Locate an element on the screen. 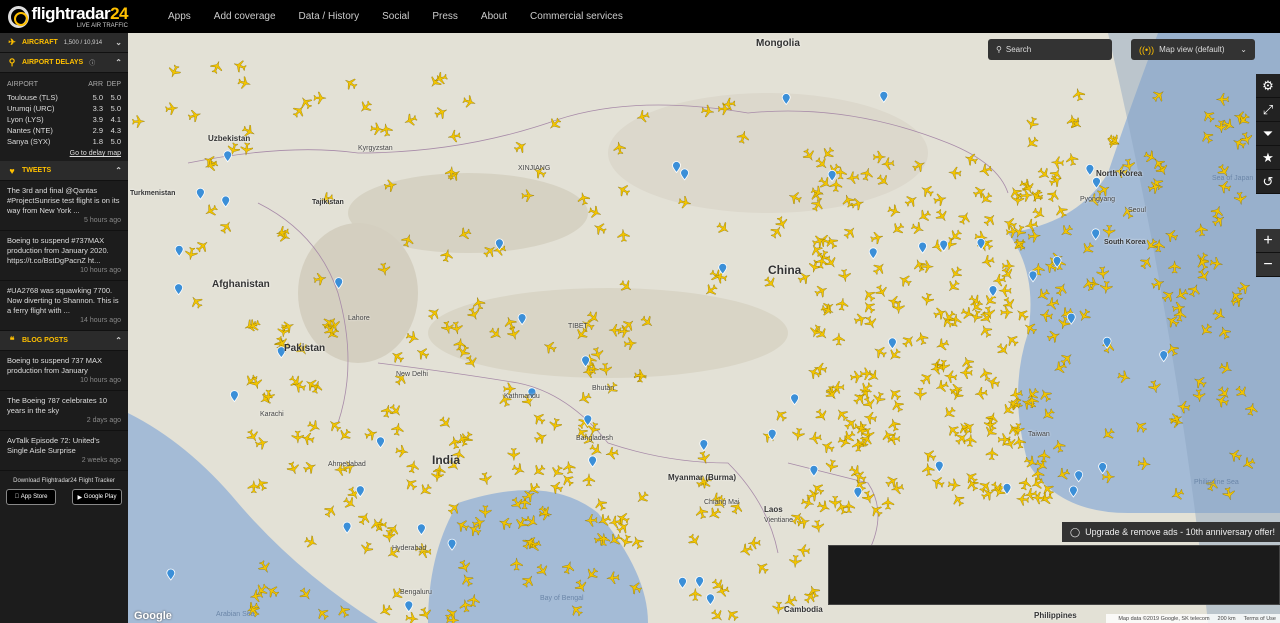  nav-about: About is located at coordinates (494, 16).